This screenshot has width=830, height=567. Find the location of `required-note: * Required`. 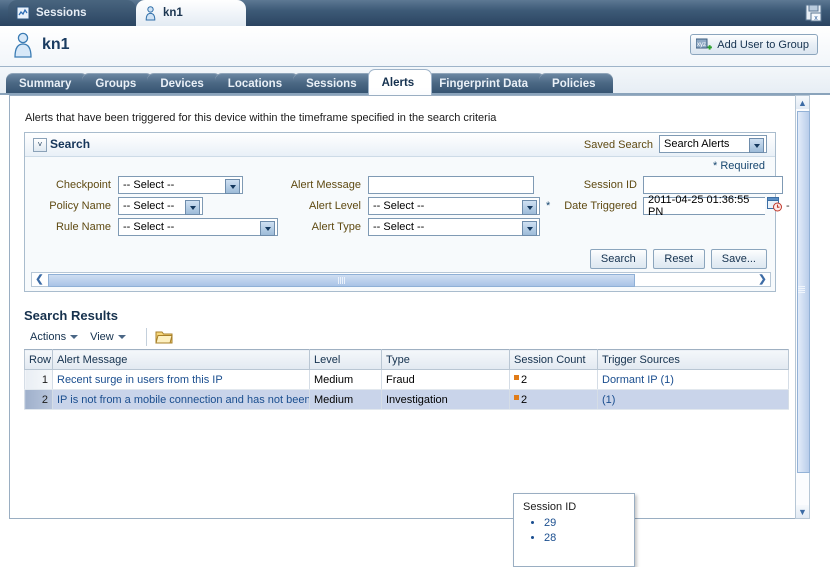

required-note: * Required is located at coordinates (739, 166).